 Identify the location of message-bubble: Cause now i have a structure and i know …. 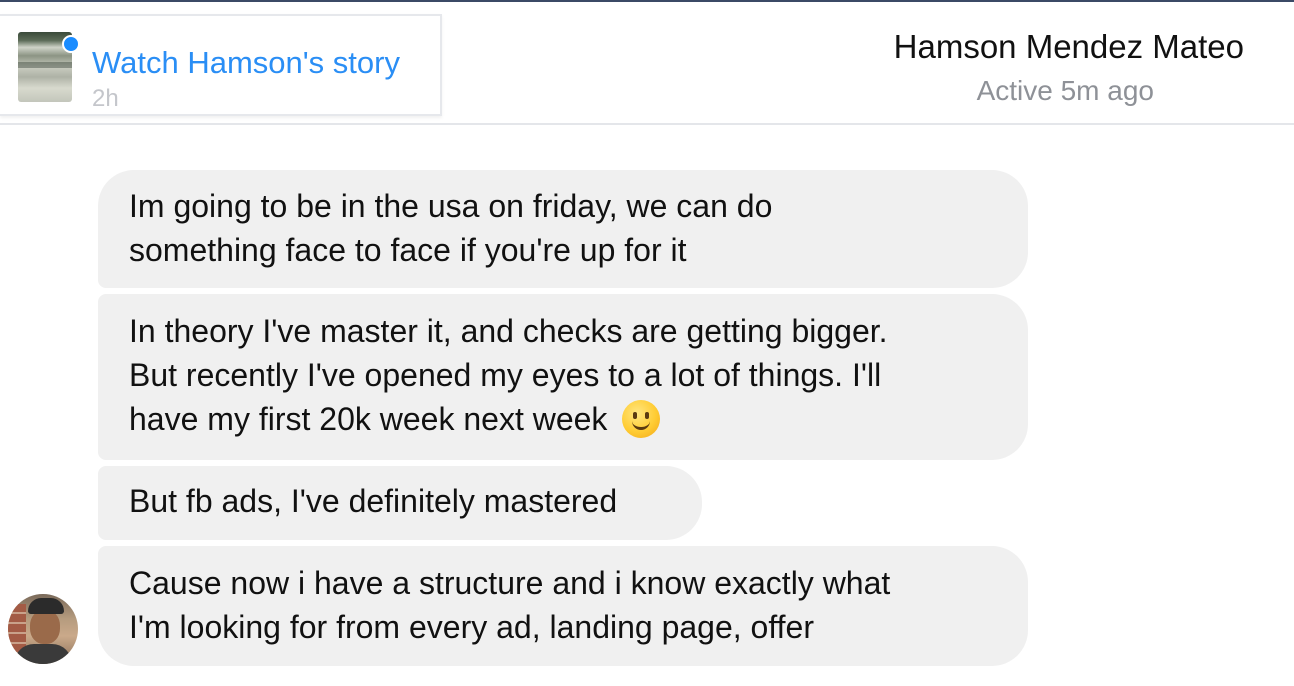
(563, 606).